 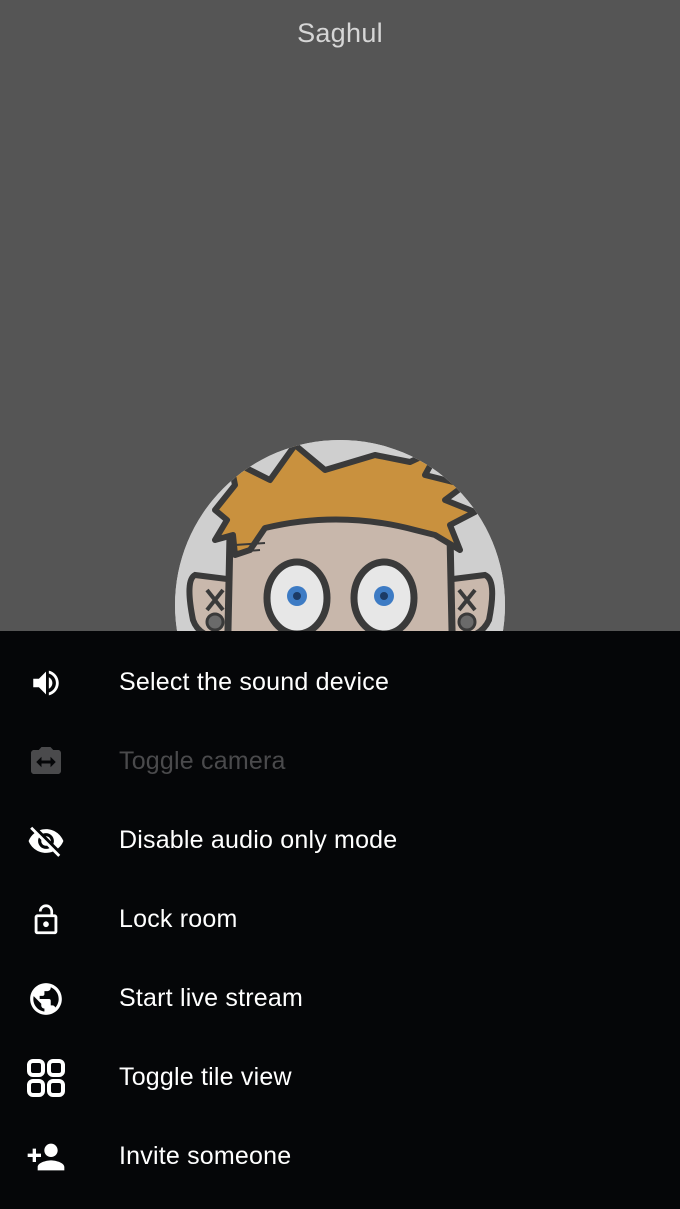 What do you see at coordinates (46, 1078) in the screenshot?
I see `tile-view-icon` at bounding box center [46, 1078].